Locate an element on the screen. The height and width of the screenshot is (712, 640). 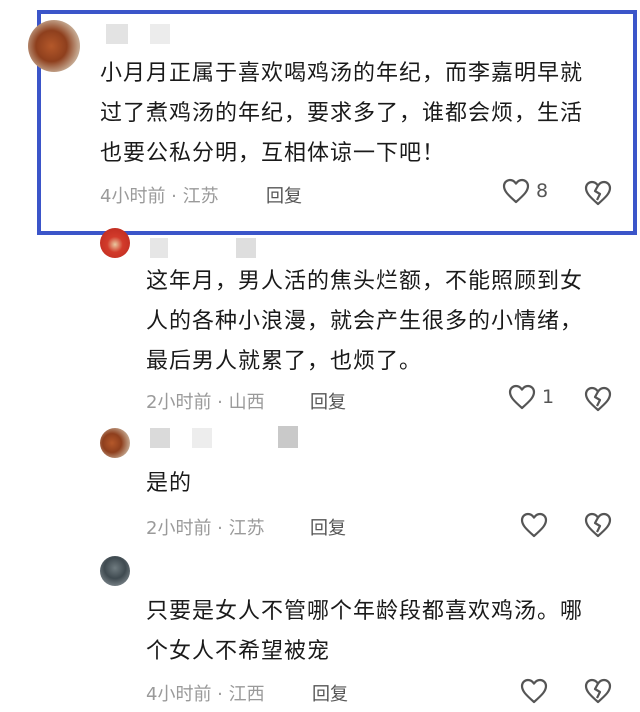
comment-text-line: 小月月正属于喜欢喝鸡汤的年纪，而李嘉明早就 is located at coordinates (342, 73).